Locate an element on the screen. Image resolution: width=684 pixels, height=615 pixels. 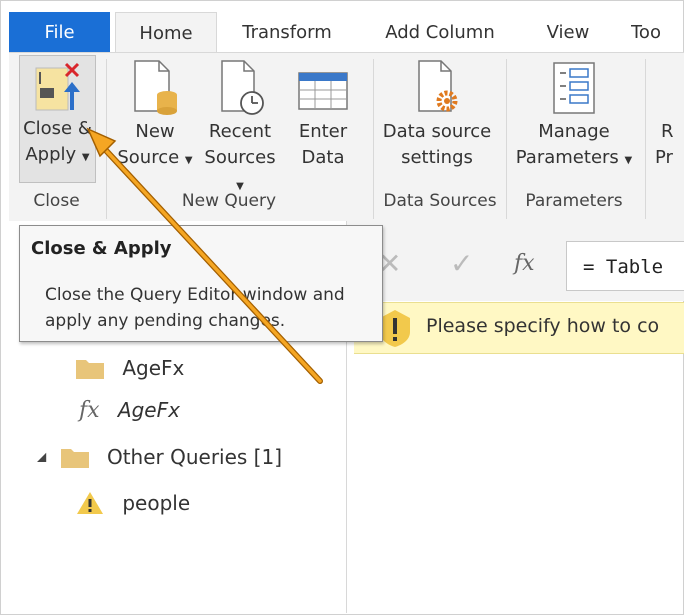
group-label-new-query: New Query is located at coordinates (229, 201).